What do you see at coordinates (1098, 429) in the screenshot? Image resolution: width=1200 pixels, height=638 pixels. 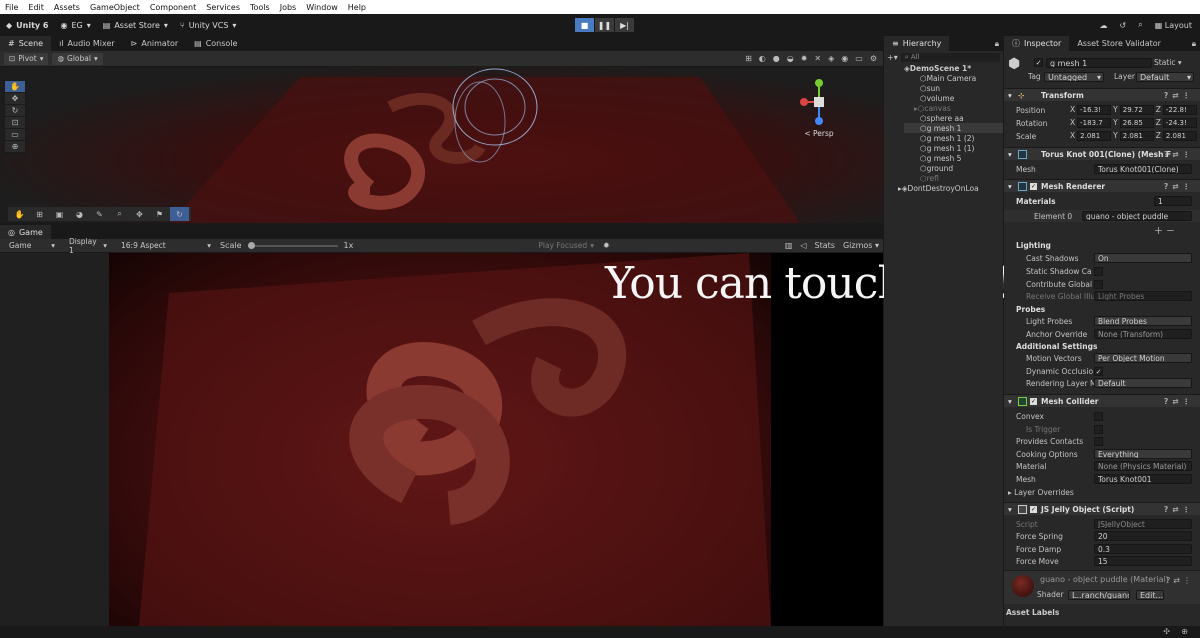 I see `is-trigger-checkbox` at bounding box center [1098, 429].